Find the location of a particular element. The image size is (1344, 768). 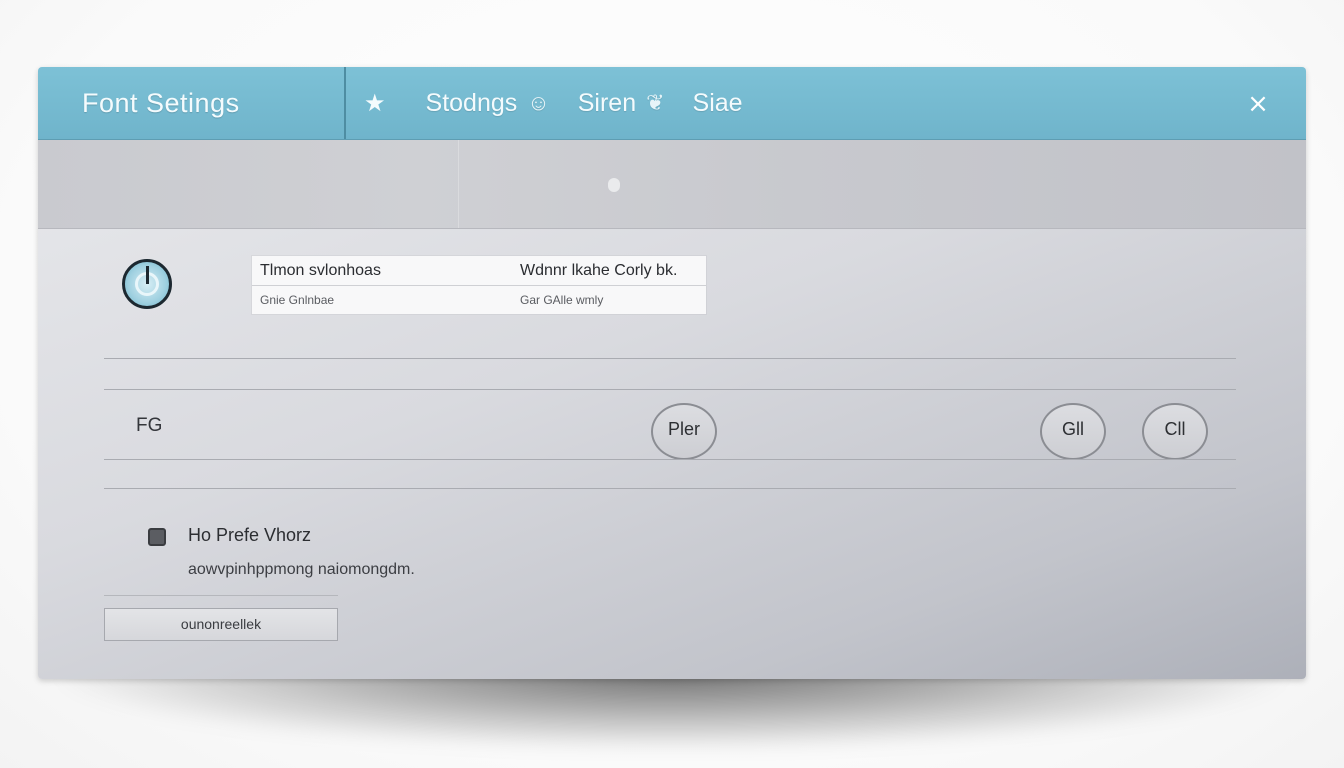

tab-siren: Siren ❦ is located at coordinates (621, 103).